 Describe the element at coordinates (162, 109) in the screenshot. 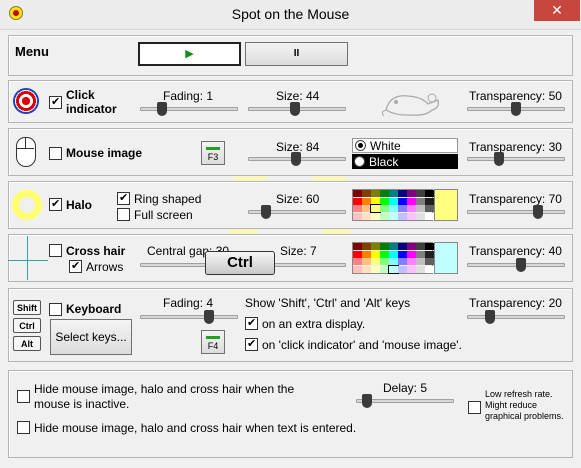

I see `click-fading-thumb` at that location.